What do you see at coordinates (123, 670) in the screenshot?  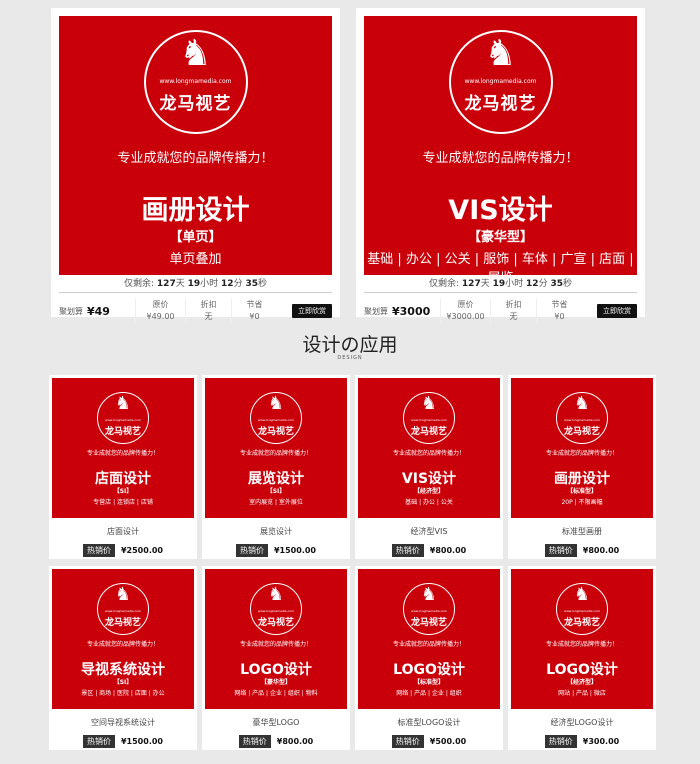 I see `product-title: 导视系统设计` at bounding box center [123, 670].